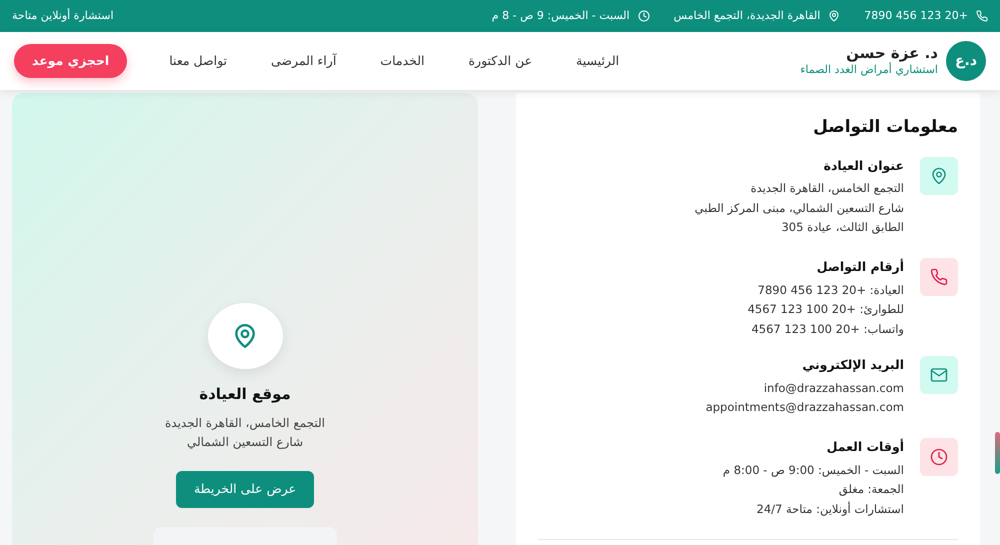  What do you see at coordinates (827, 189) in the screenshot?
I see `item-text: التجمع الخامس، القاهرة الجديدة` at bounding box center [827, 189].